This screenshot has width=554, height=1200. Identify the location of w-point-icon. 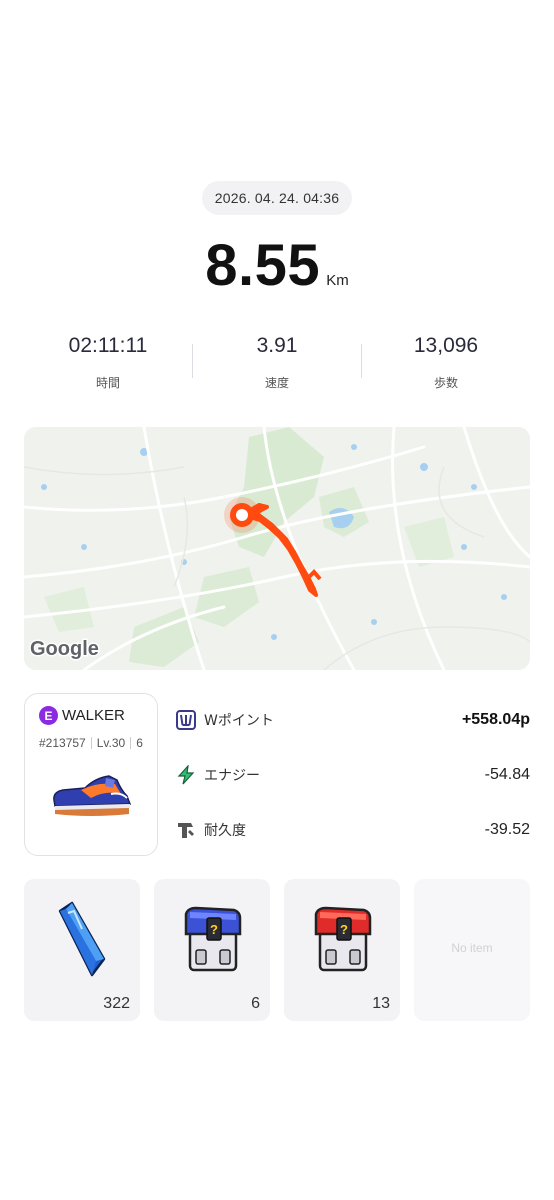
(186, 720).